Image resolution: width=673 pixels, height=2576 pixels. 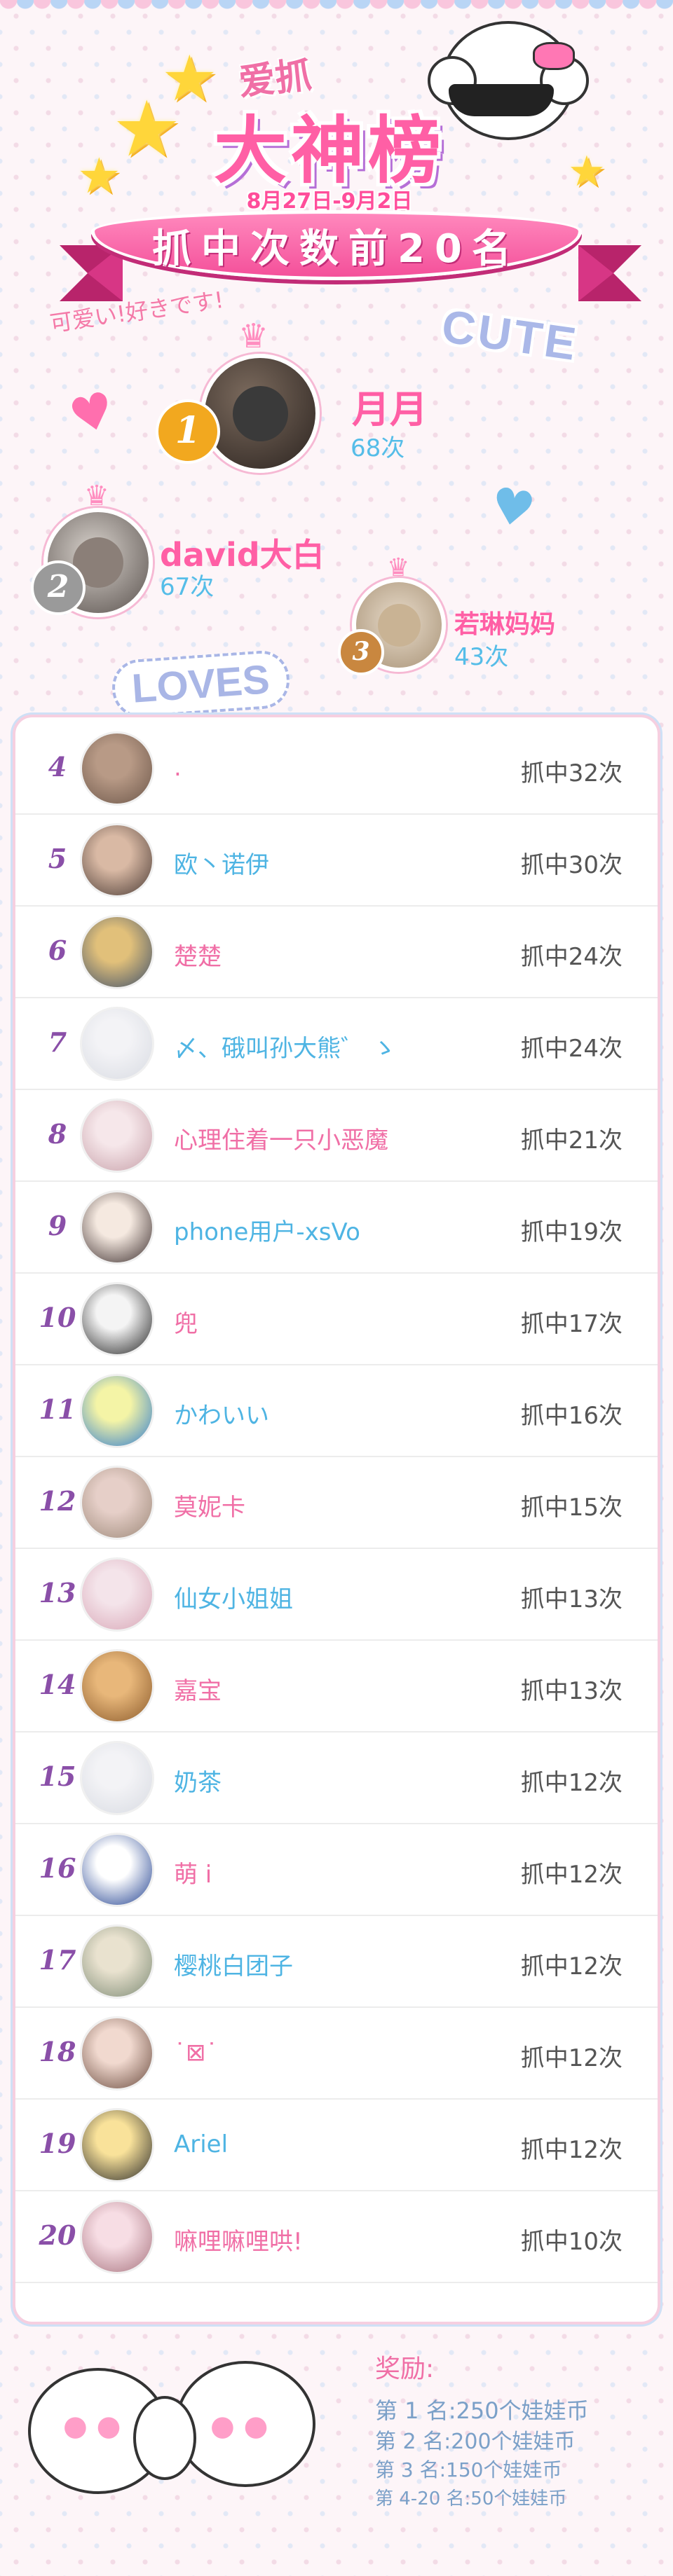 What do you see at coordinates (571, 1232) in the screenshot?
I see `catch-count: 抓中19次` at bounding box center [571, 1232].